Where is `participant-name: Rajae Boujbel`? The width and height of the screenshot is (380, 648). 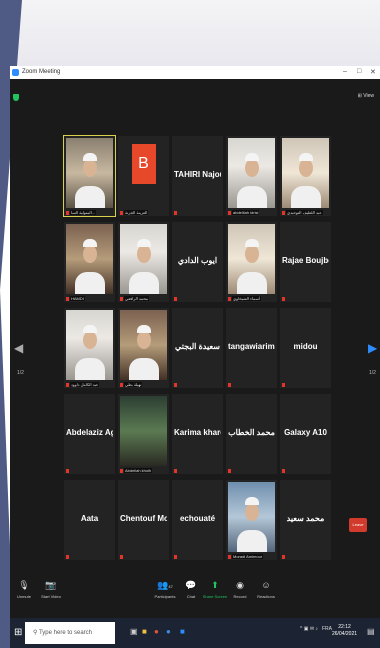 participant-name: Rajae Boujbel is located at coordinates (305, 260).